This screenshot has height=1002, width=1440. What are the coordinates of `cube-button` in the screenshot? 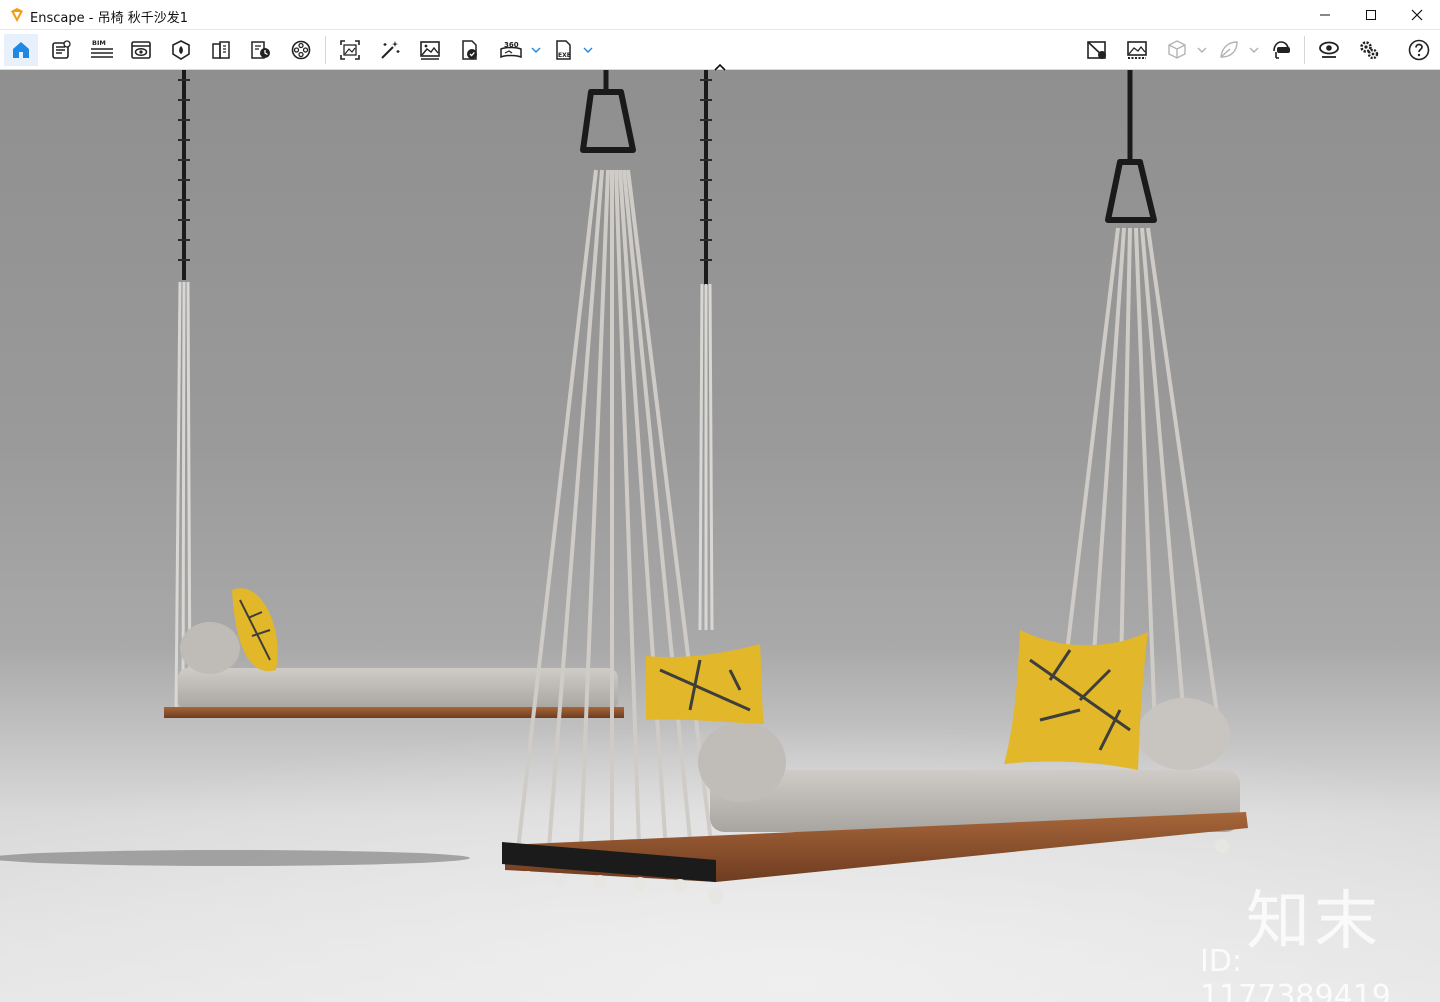 It's located at (1177, 50).